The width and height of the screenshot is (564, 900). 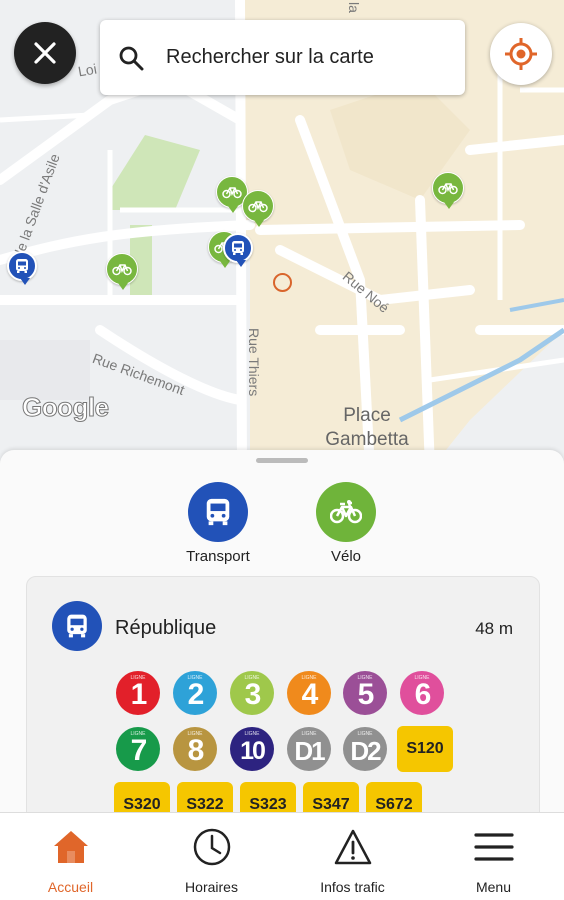 I want to click on nav-label: Infos trafic, so click(x=352, y=887).